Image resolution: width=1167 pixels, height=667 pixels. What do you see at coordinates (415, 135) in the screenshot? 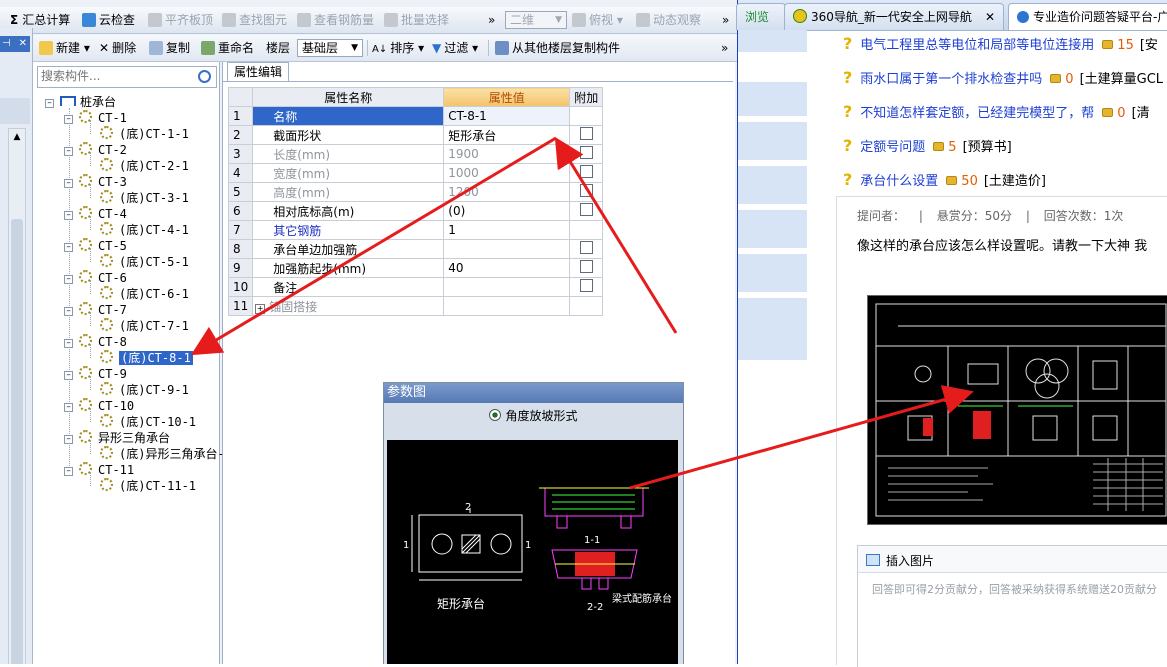
I see `property-row: 2 截面形状 矩形承台` at bounding box center [415, 135].